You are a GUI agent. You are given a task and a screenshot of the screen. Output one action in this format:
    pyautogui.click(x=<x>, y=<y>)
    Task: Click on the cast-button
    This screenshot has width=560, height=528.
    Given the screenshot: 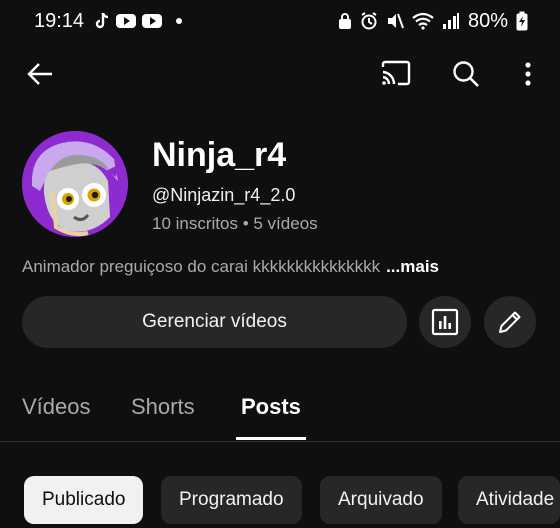 What is the action you would take?
    pyautogui.click(x=396, y=74)
    